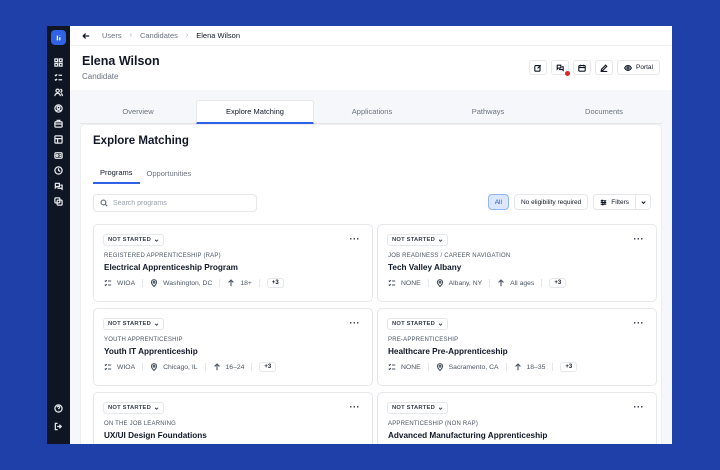 The width and height of the screenshot is (720, 470). I want to click on pencil-icon, so click(604, 67).